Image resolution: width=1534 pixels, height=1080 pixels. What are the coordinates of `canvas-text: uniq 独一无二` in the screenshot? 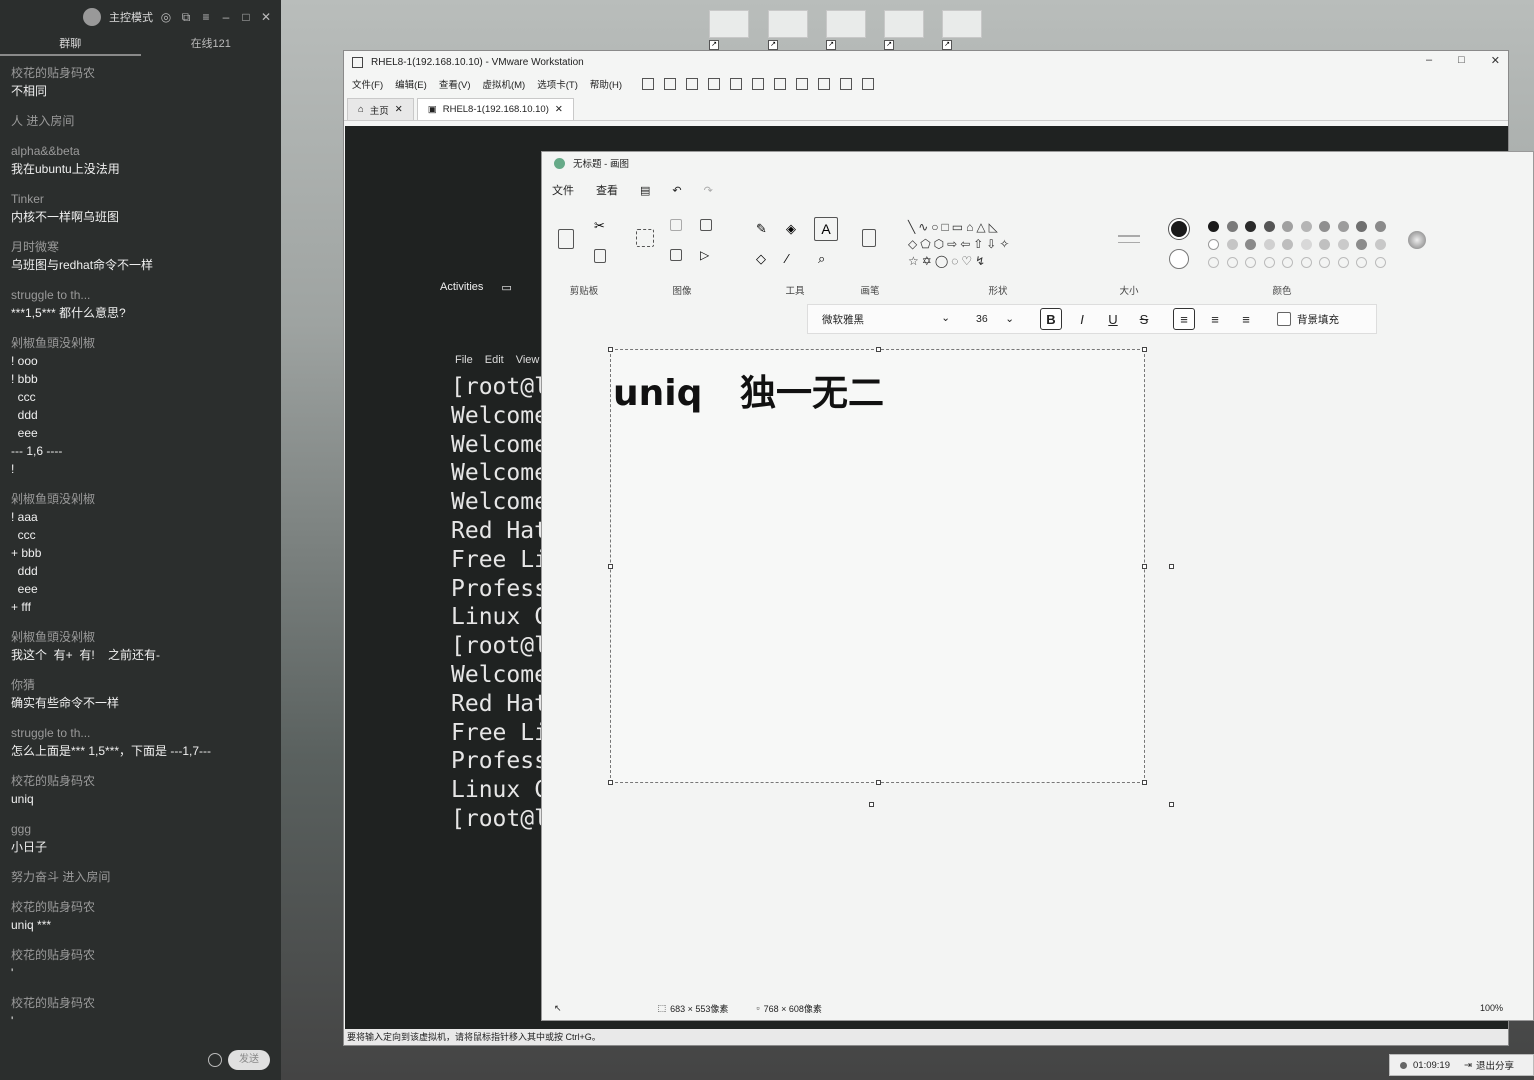 It's located at (748, 390).